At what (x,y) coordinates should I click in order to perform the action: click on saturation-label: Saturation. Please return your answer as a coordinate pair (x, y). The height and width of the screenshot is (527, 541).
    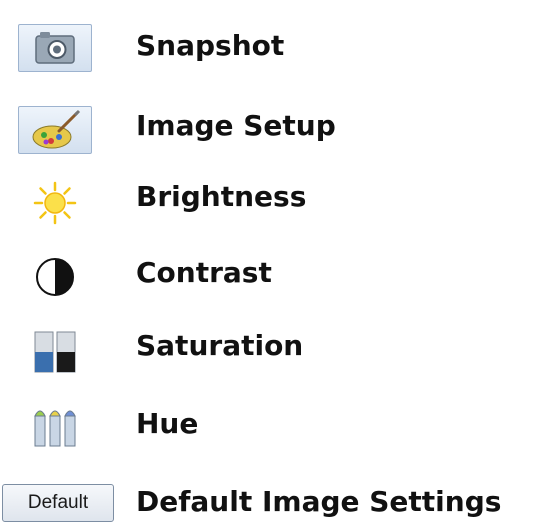
    Looking at the image, I should click on (220, 345).